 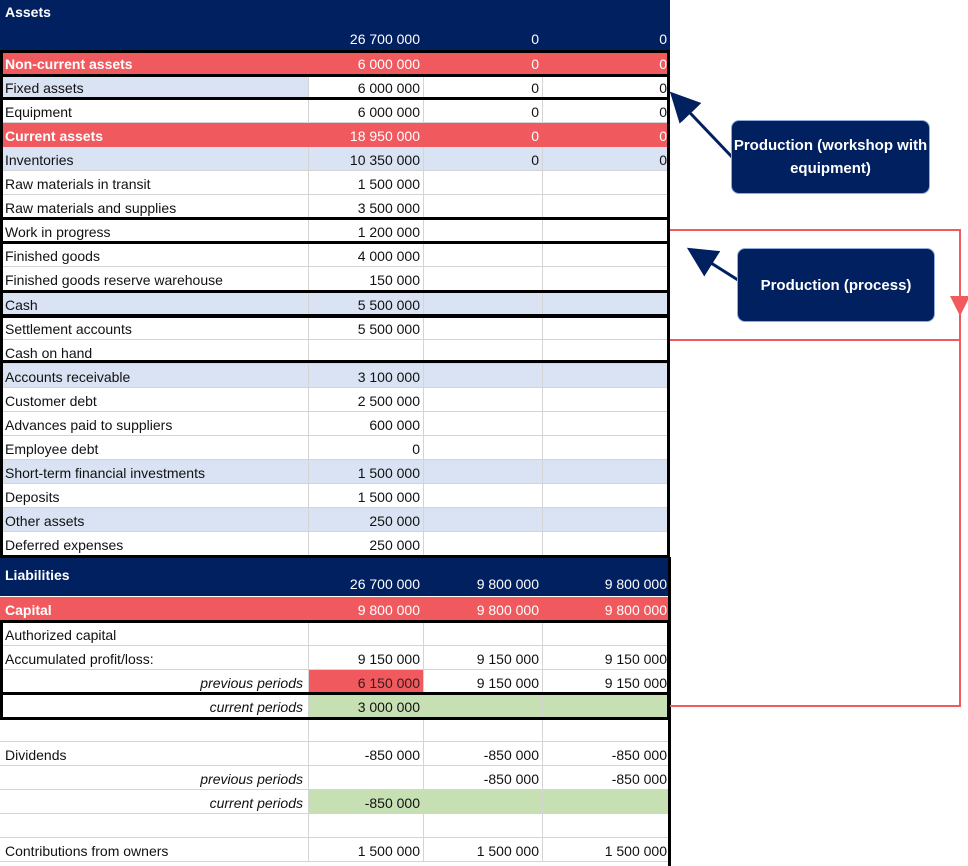 I want to click on process-arrow, so click(x=712, y=264).